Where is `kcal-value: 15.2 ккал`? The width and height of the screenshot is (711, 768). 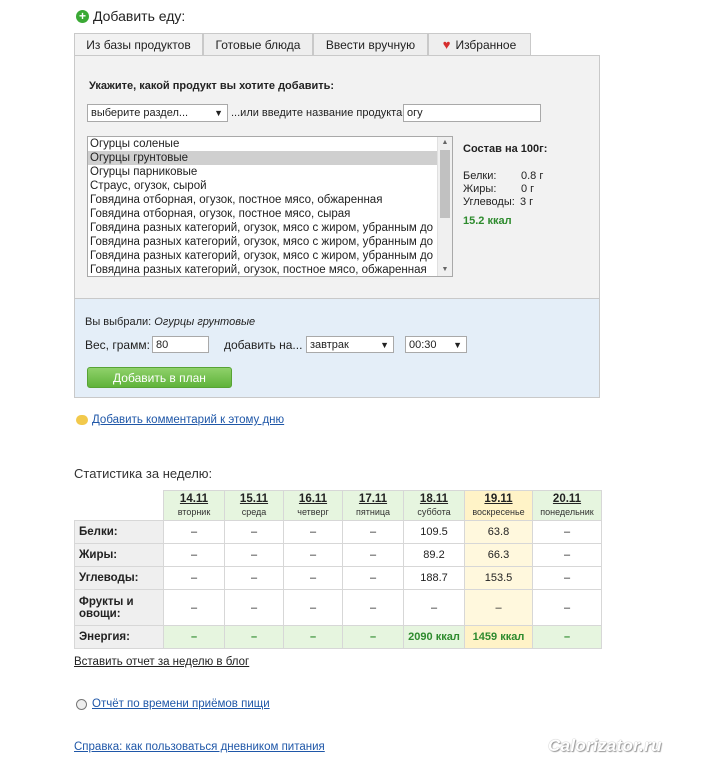 kcal-value: 15.2 ккал is located at coordinates (487, 221).